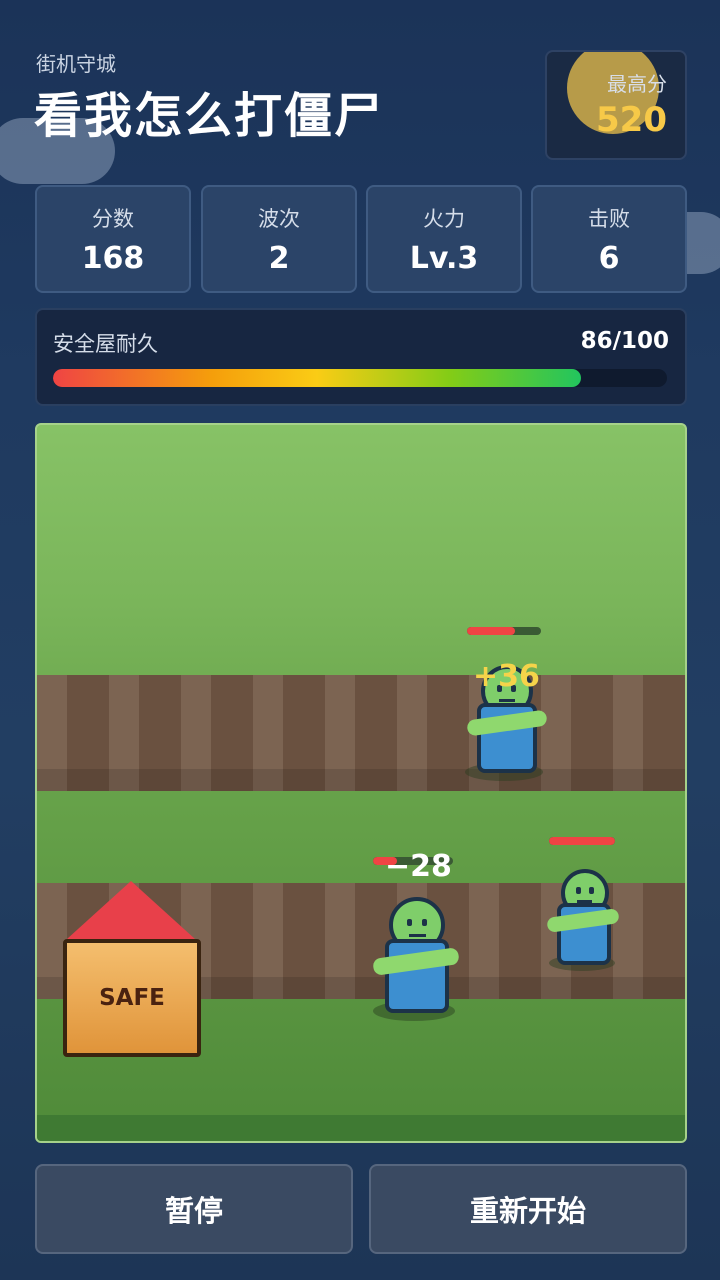 The width and height of the screenshot is (720, 1280). I want to click on safe-house-roof, so click(131, 910).